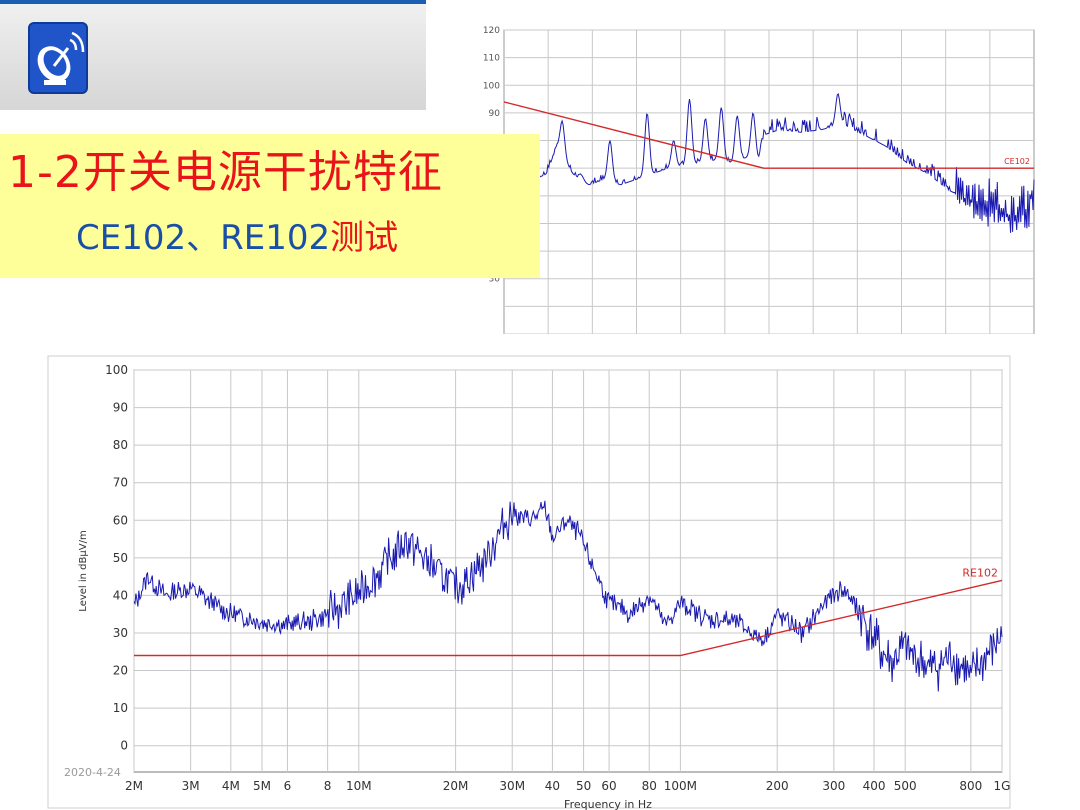  I want to click on slide-subtitle: CE102、RE102测试, so click(306, 238).